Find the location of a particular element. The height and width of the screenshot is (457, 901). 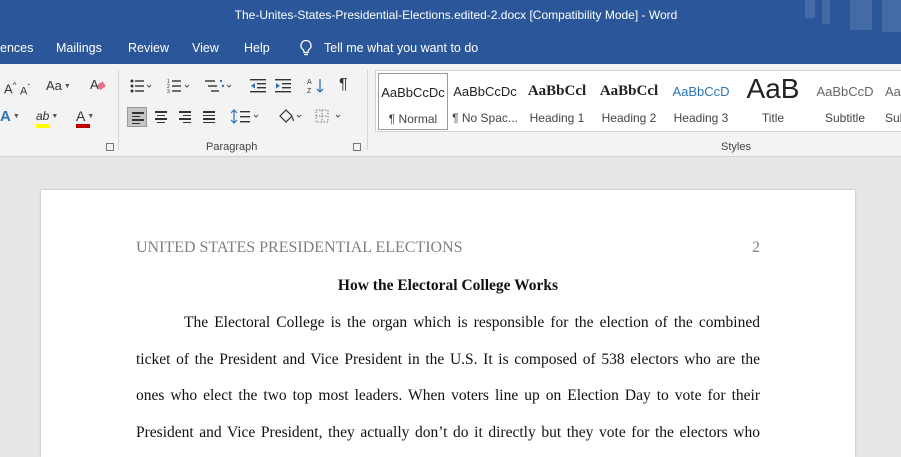

show-formatting-marks-button: ¶ is located at coordinates (343, 85).